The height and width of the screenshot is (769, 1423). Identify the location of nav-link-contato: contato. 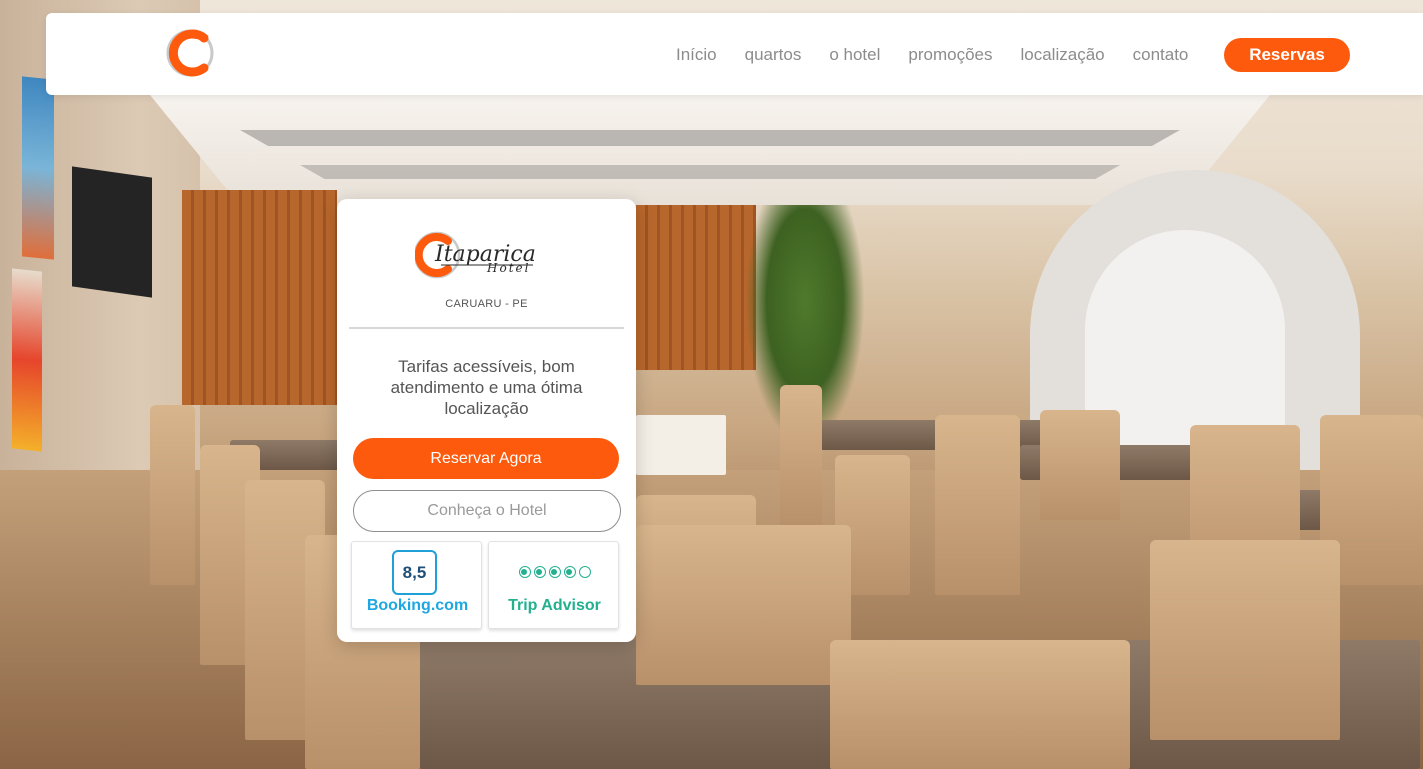
(1161, 55).